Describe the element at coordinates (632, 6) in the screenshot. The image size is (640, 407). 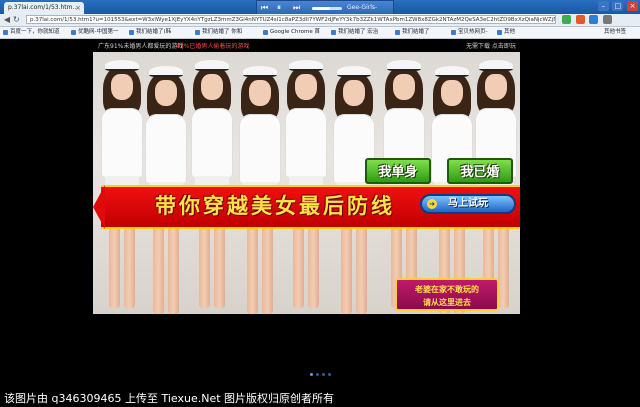
I see `close-button: ×` at that location.